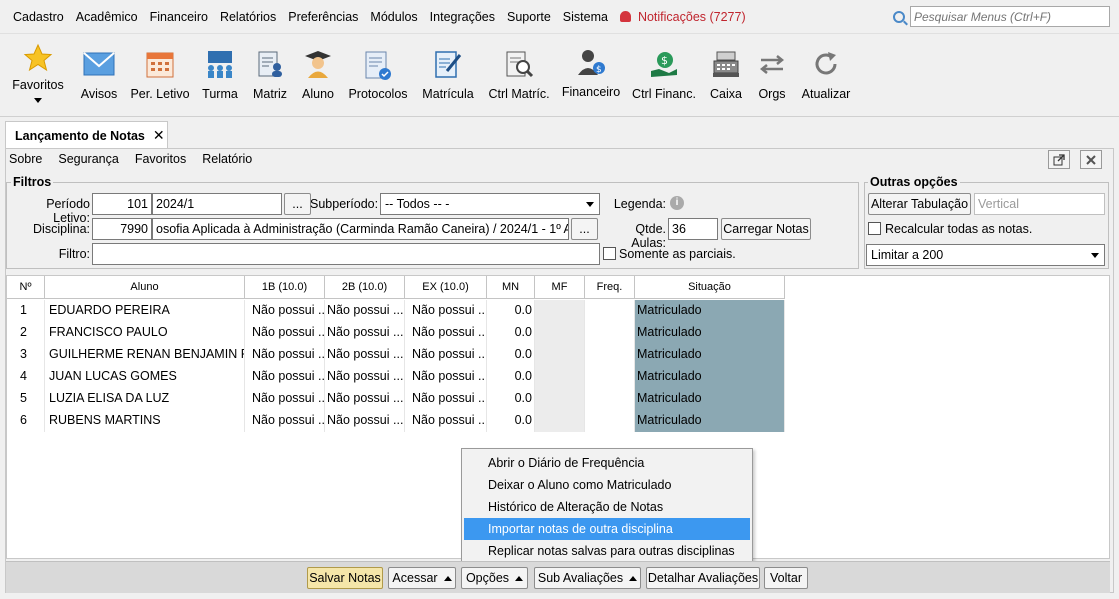 This screenshot has height=599, width=1119. I want to click on sub-avaliacoes-button: Sub Avaliações, so click(587, 578).